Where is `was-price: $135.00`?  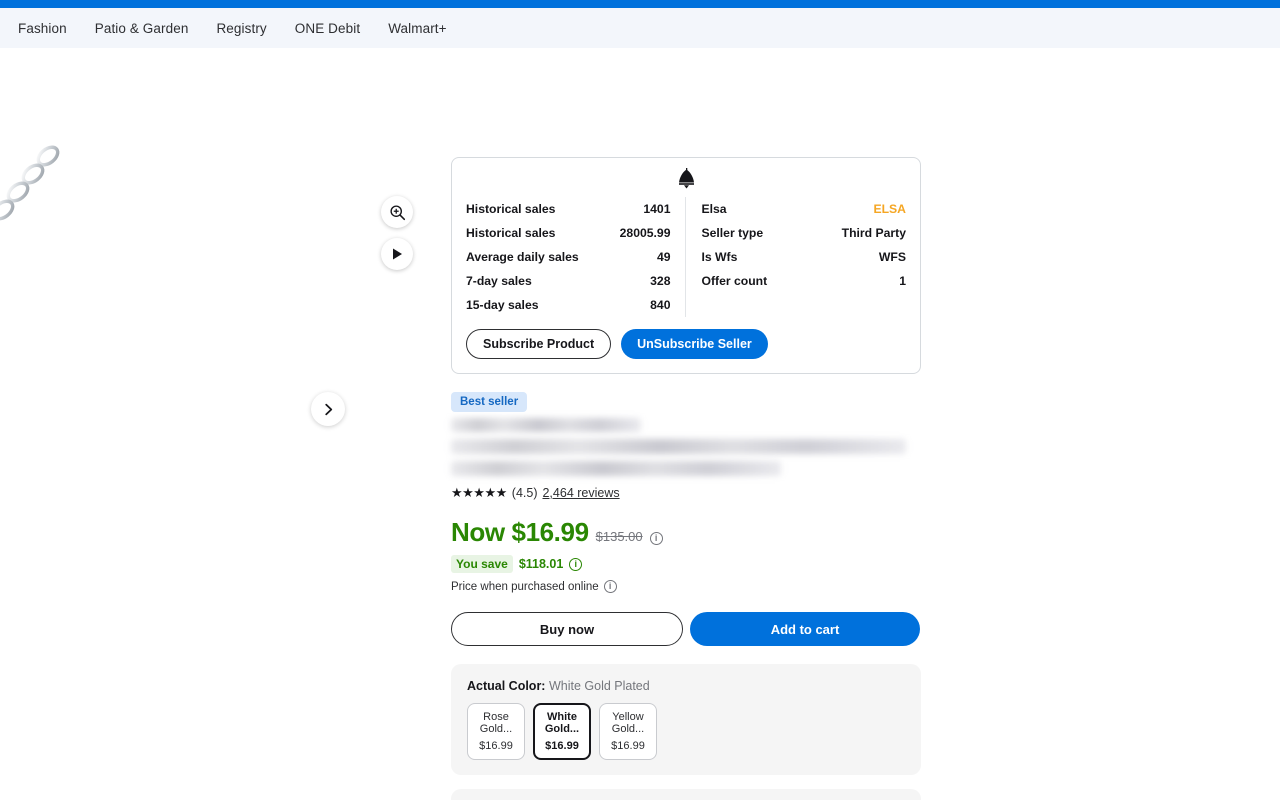
was-price: $135.00 is located at coordinates (619, 536).